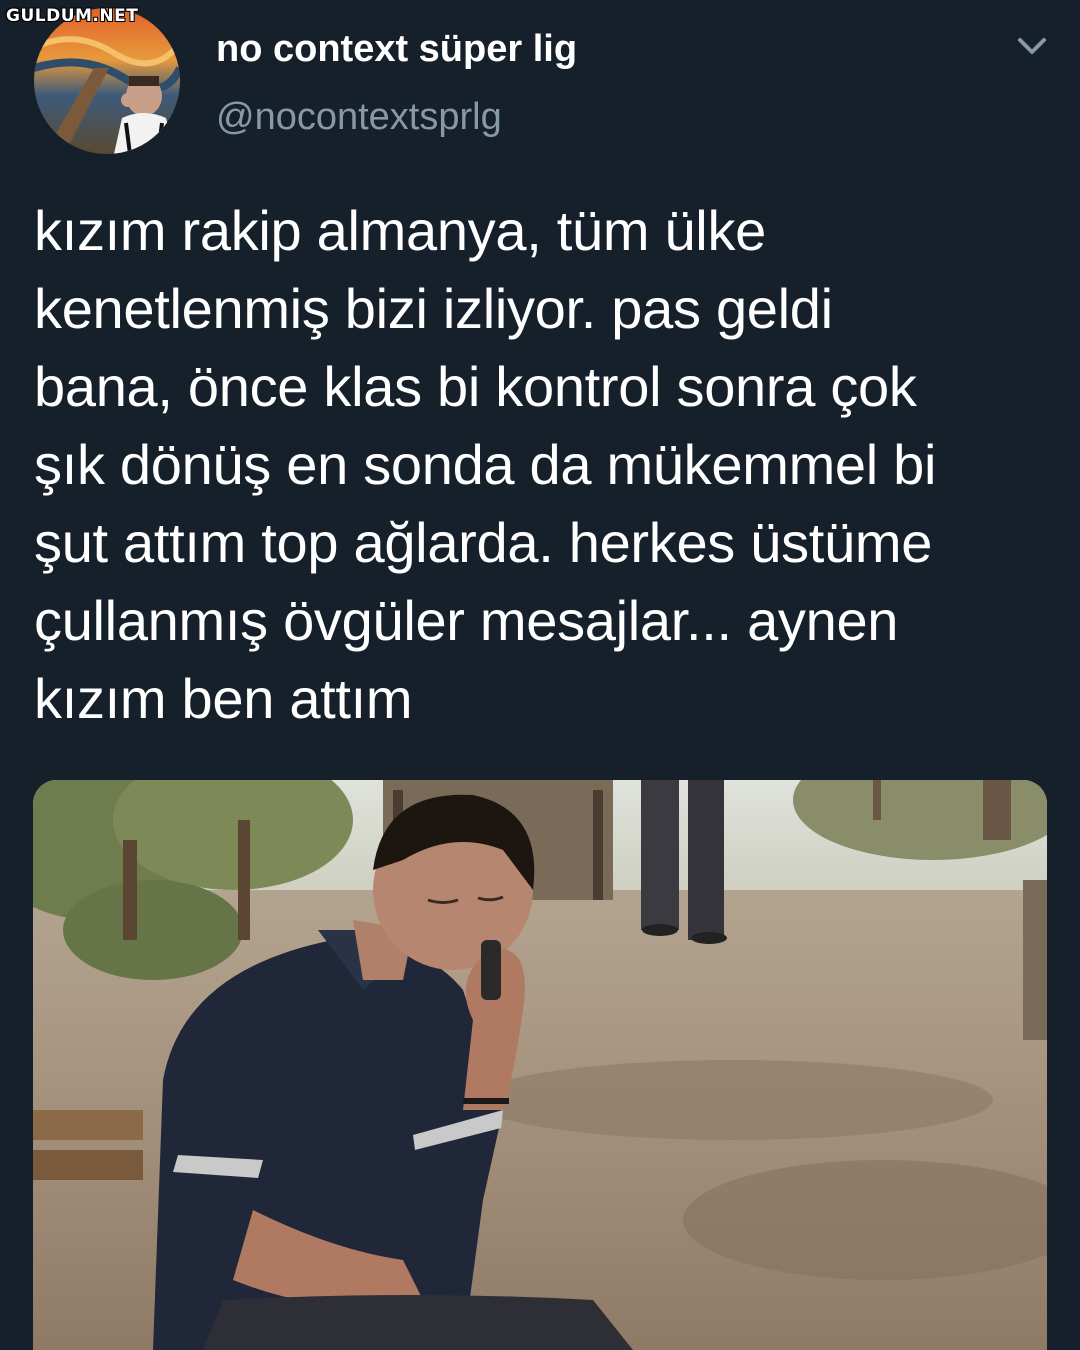 This screenshot has height=1350, width=1080. What do you see at coordinates (359, 117) in the screenshot?
I see `user-handle: @nocontextsprlg` at bounding box center [359, 117].